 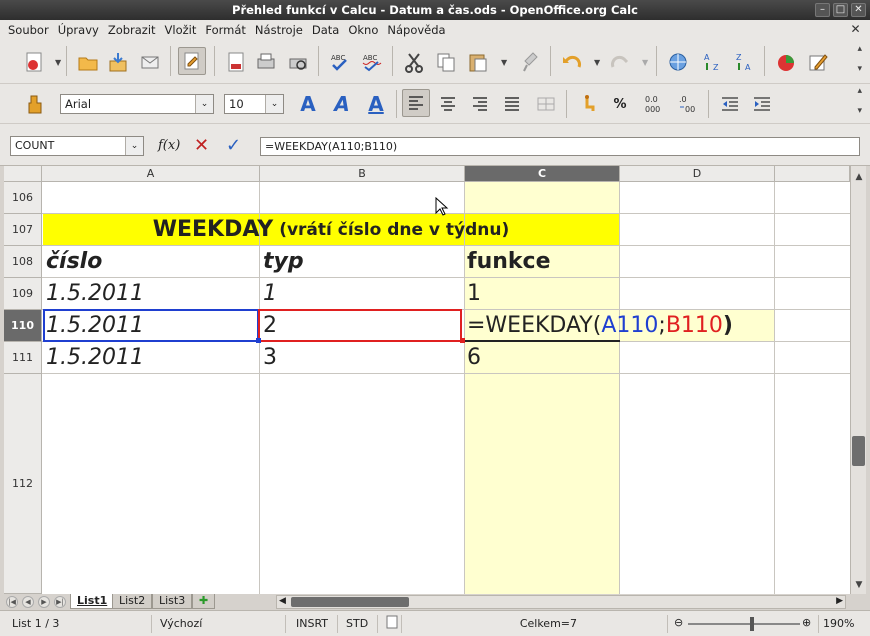 What do you see at coordinates (697, 174) in the screenshot?
I see `column-header-d: D` at bounding box center [697, 174].